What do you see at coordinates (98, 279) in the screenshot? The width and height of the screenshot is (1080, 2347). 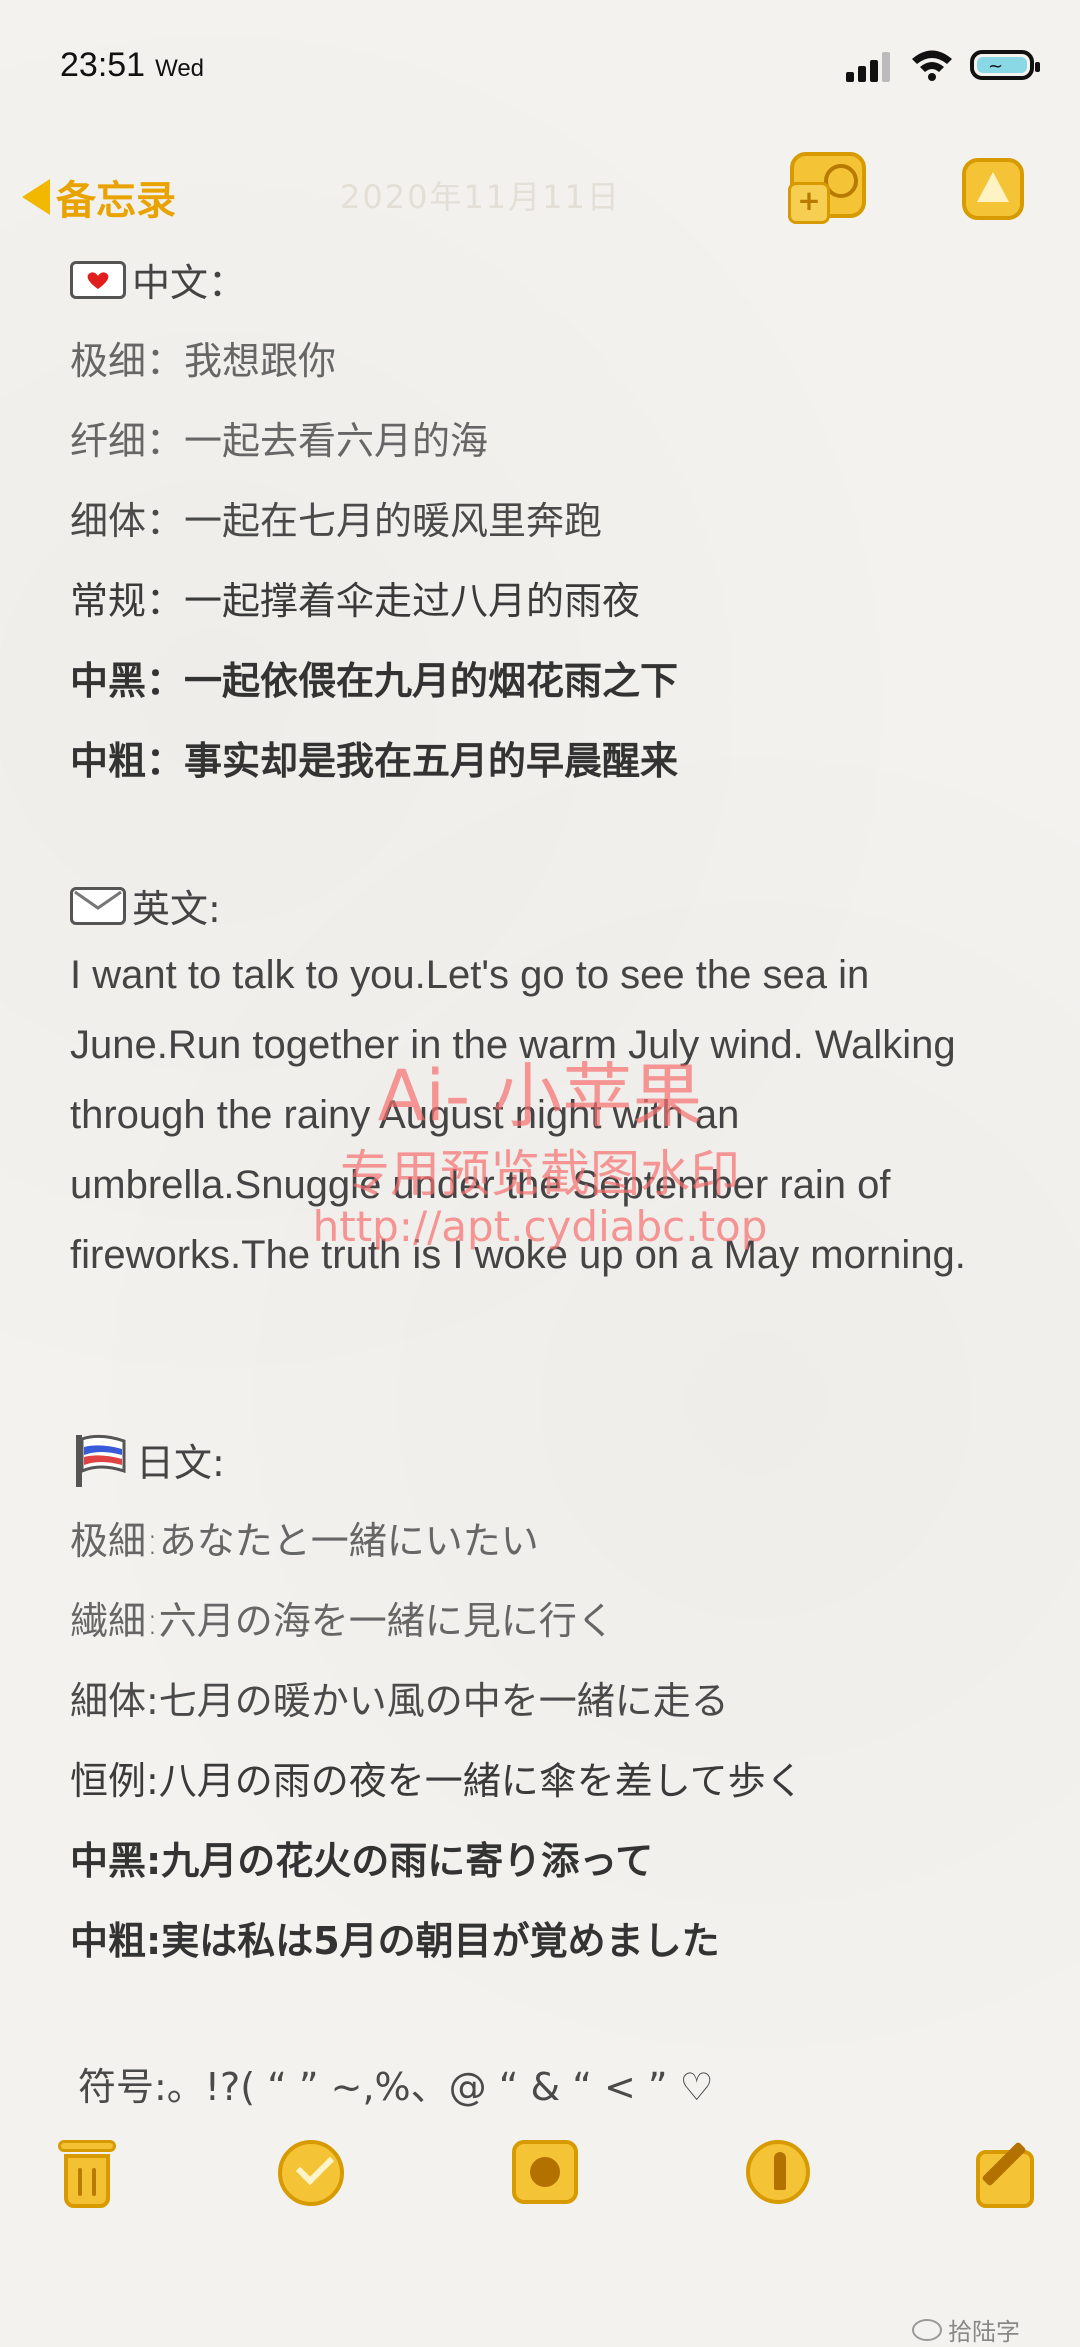 I see `love-letter-icon` at bounding box center [98, 279].